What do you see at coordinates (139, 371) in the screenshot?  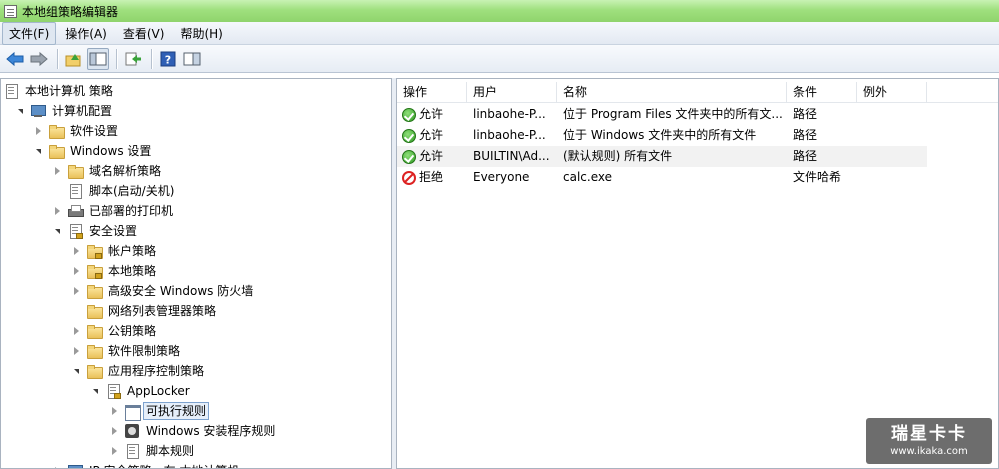 I see `tree-item: 应用程序控制策略` at bounding box center [139, 371].